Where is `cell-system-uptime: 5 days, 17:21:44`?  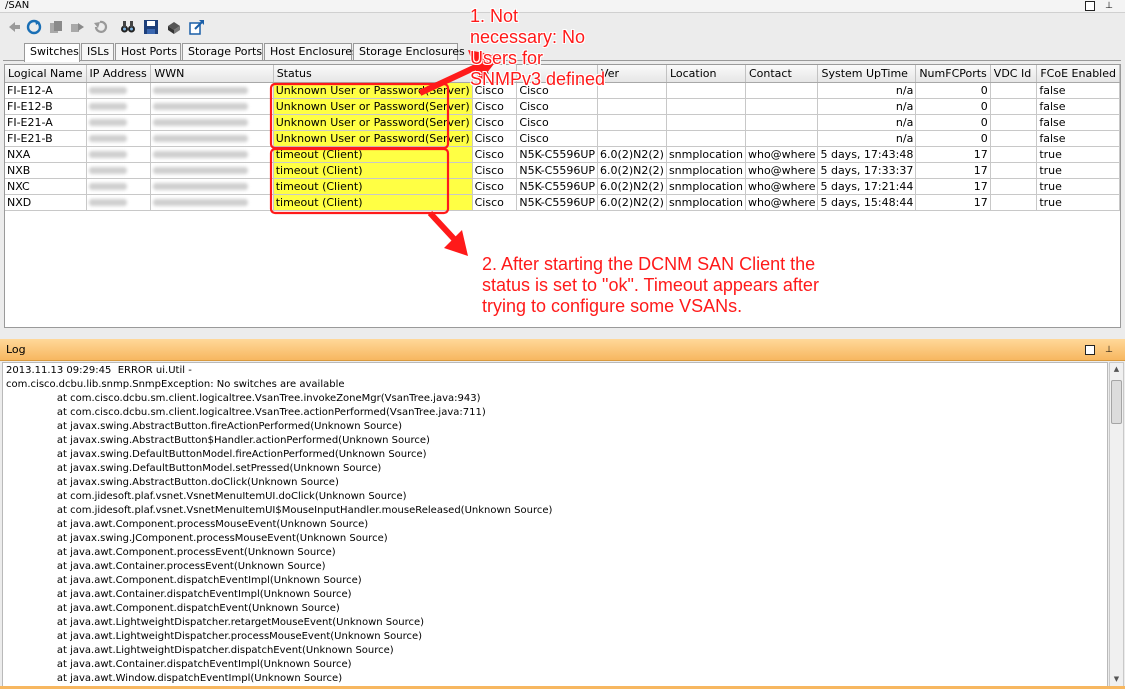
cell-system-uptime: 5 days, 17:21:44 is located at coordinates (867, 186).